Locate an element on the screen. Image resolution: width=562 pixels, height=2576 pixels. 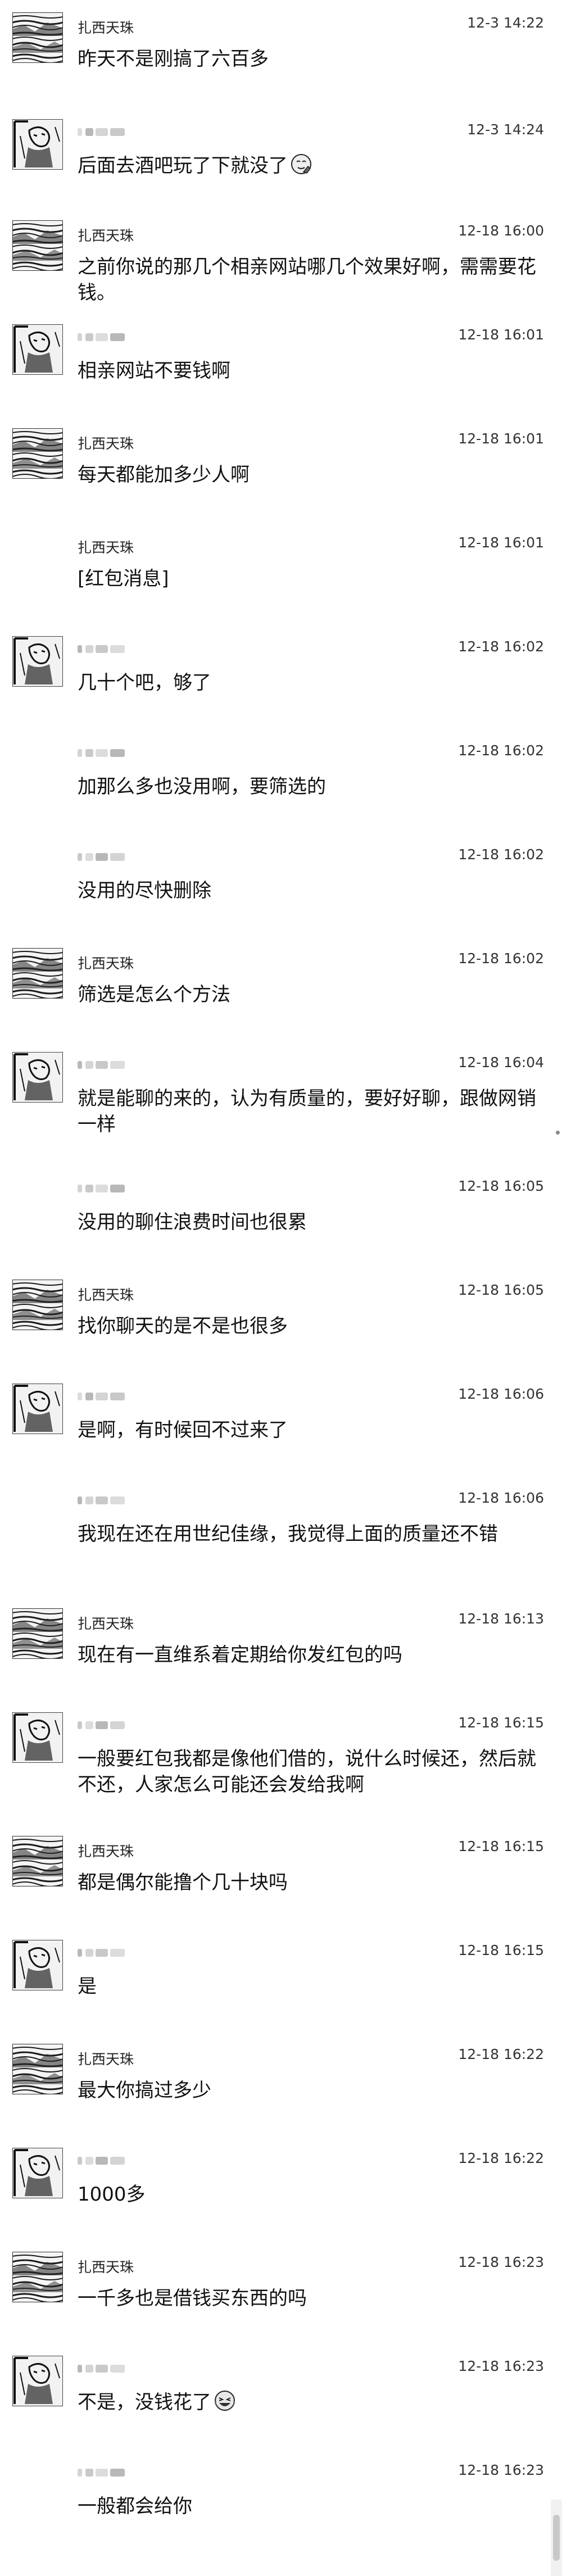
message-text-content: 是 is located at coordinates (88, 1986).